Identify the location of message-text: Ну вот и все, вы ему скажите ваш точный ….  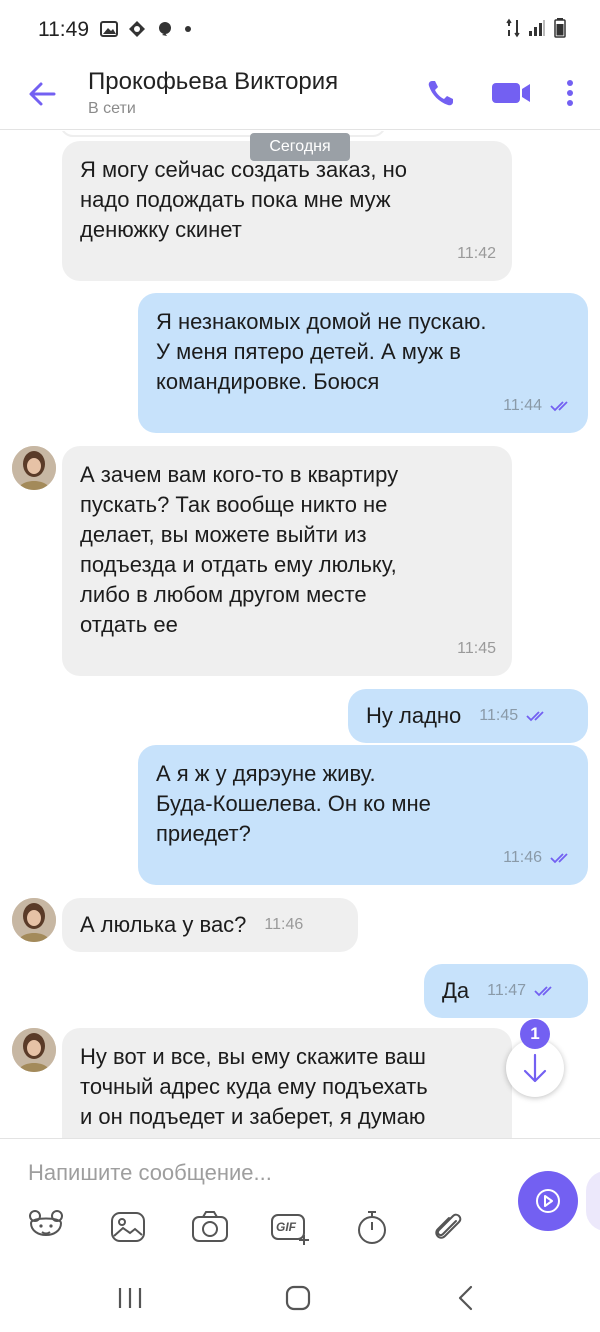
(254, 1086).